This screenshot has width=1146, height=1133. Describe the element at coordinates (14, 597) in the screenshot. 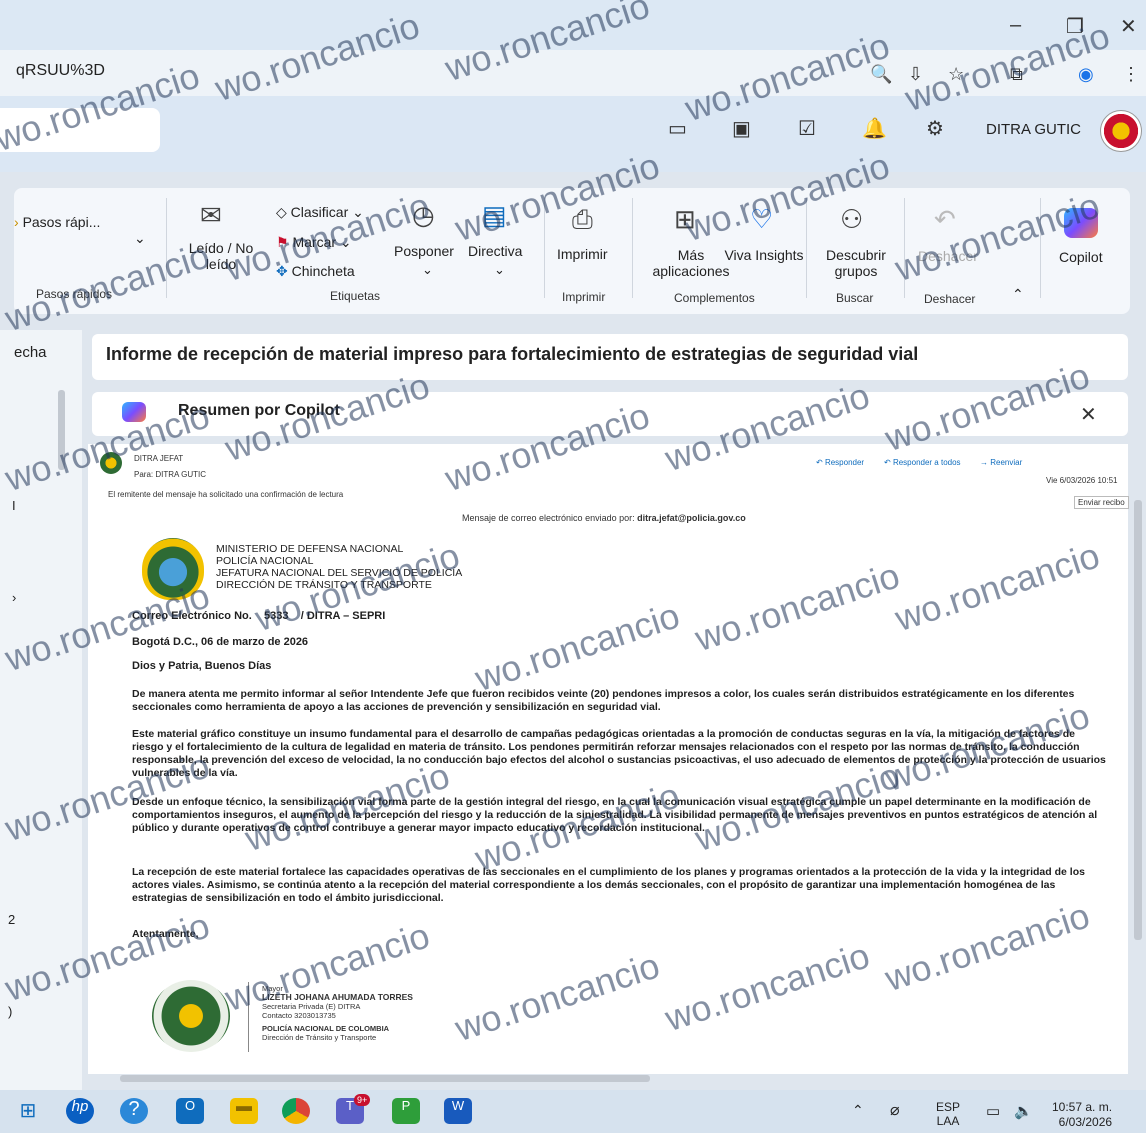

I see `list-item: ›` at that location.